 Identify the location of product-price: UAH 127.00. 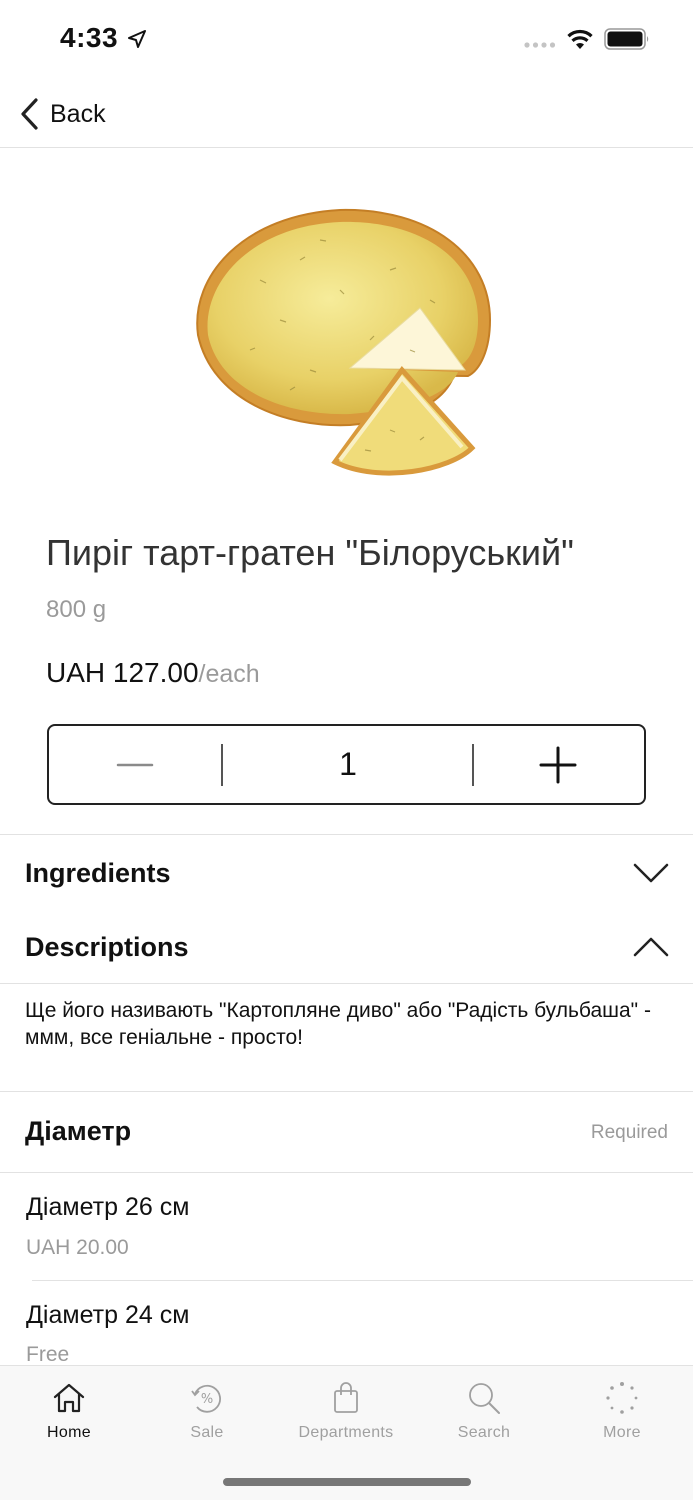
(122, 672).